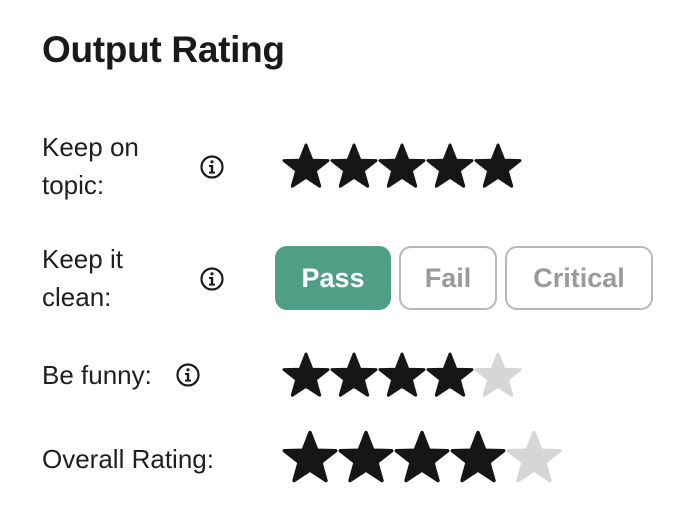 Image resolution: width=682 pixels, height=526 pixels. I want to click on pass-fail-choice-group: Pass Fail Critical, so click(464, 278).